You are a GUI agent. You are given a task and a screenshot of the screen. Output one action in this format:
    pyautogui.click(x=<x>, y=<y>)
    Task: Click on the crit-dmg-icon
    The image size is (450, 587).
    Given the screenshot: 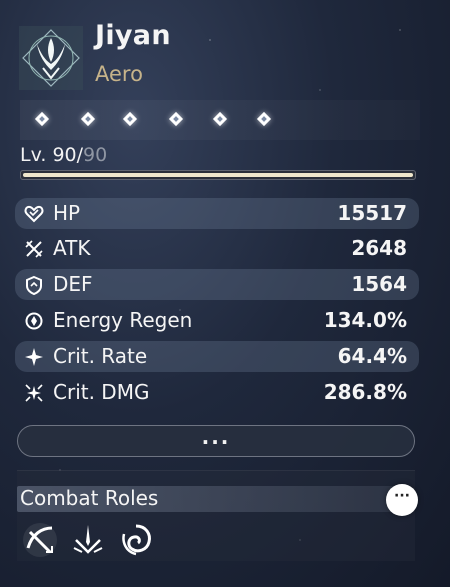 What is the action you would take?
    pyautogui.click(x=34, y=393)
    